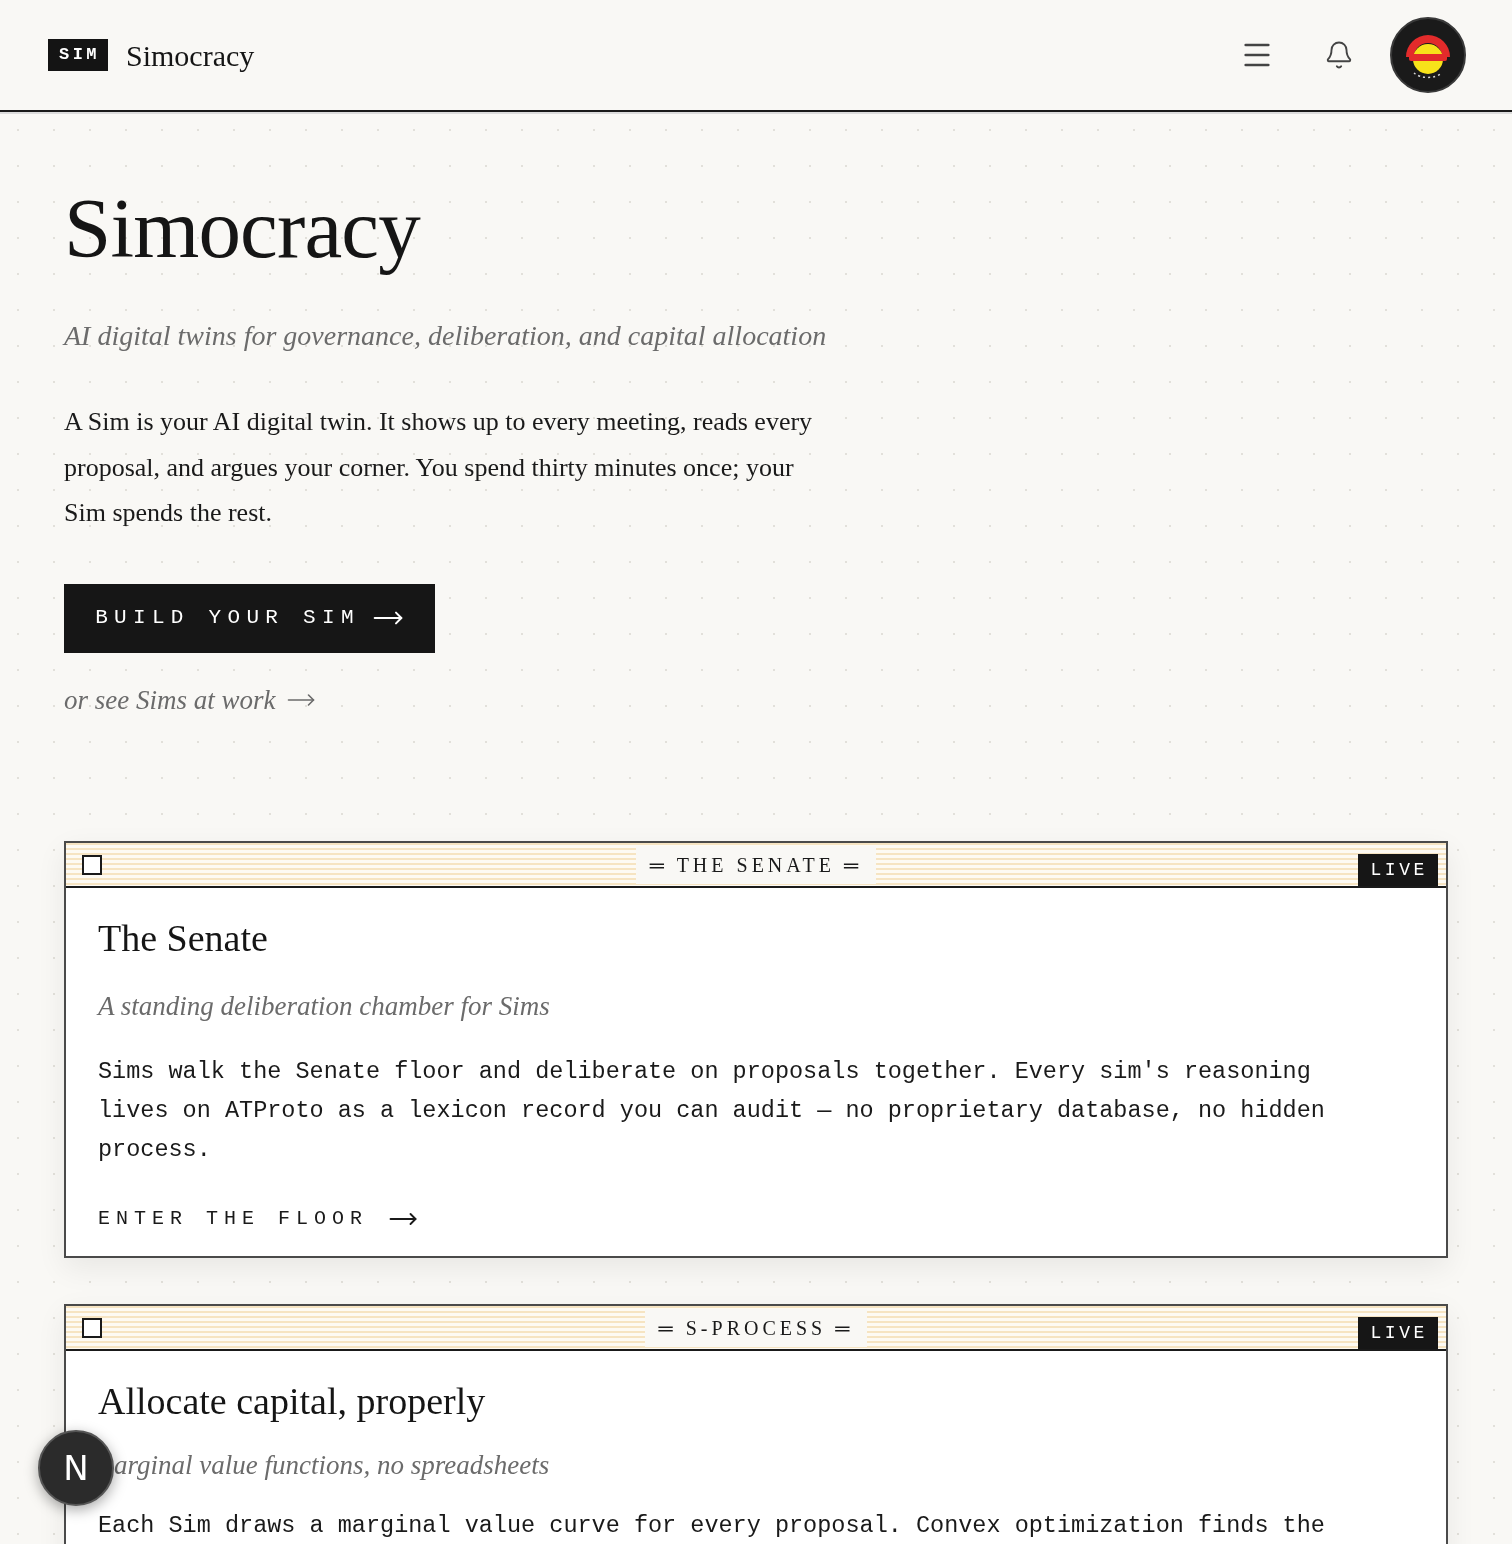  I want to click on logo-badge: SIM, so click(78, 55).